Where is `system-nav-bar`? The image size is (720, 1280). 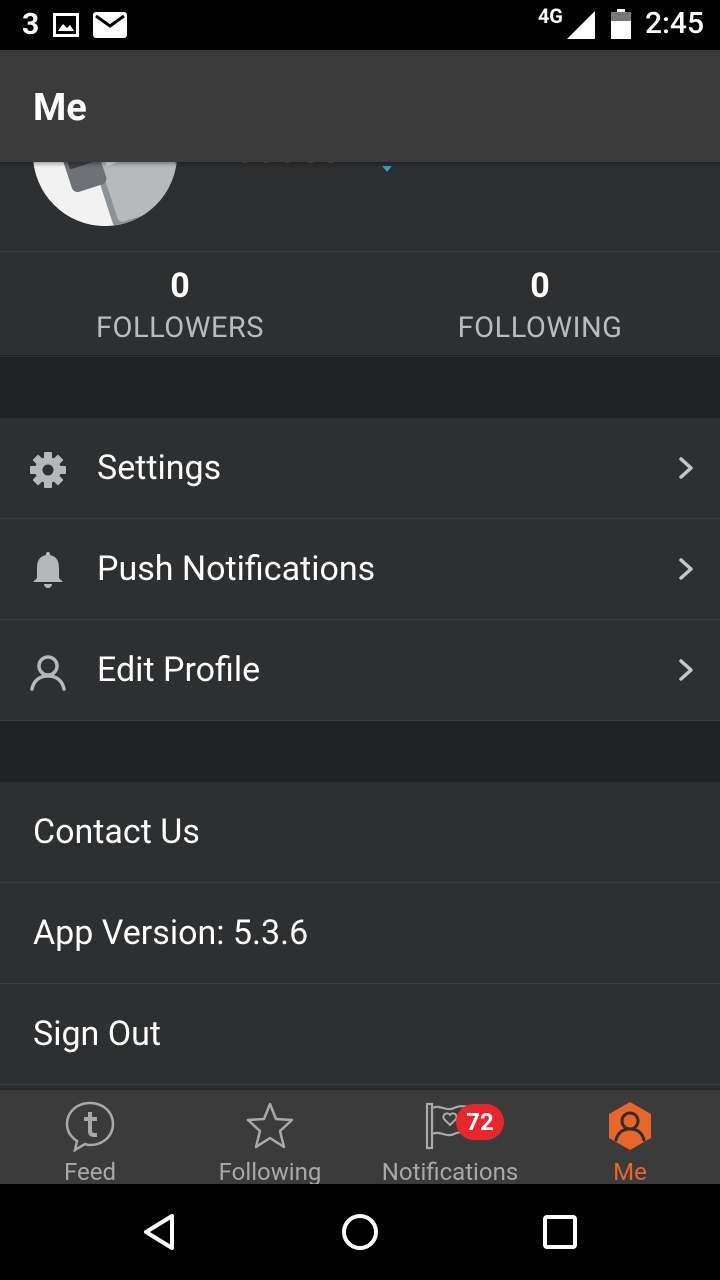
system-nav-bar is located at coordinates (360, 1232).